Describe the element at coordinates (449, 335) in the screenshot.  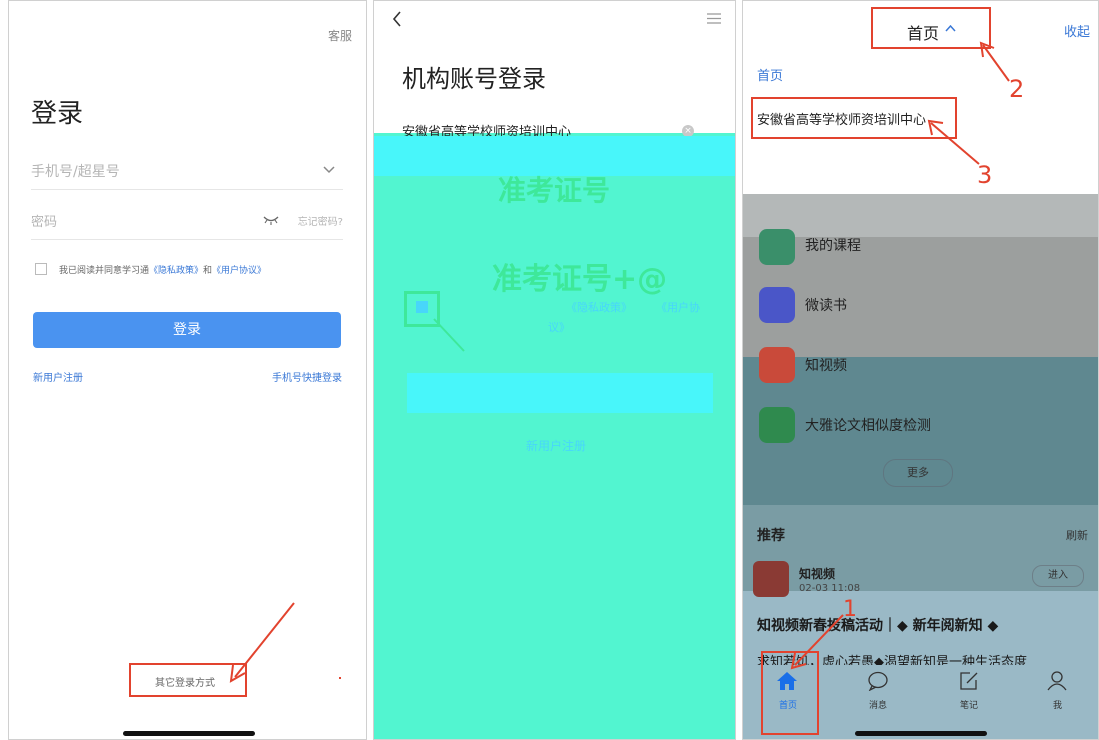
I see `checkbox-arrow` at that location.